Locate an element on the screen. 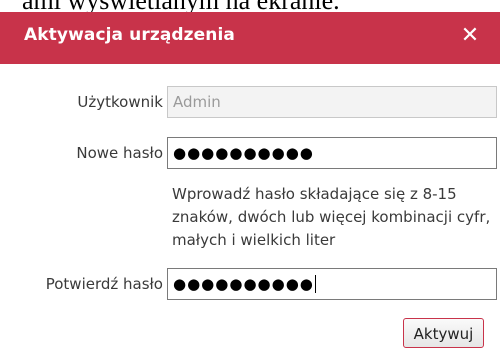 Image resolution: width=500 pixels, height=354 pixels. text-caret is located at coordinates (315, 284).